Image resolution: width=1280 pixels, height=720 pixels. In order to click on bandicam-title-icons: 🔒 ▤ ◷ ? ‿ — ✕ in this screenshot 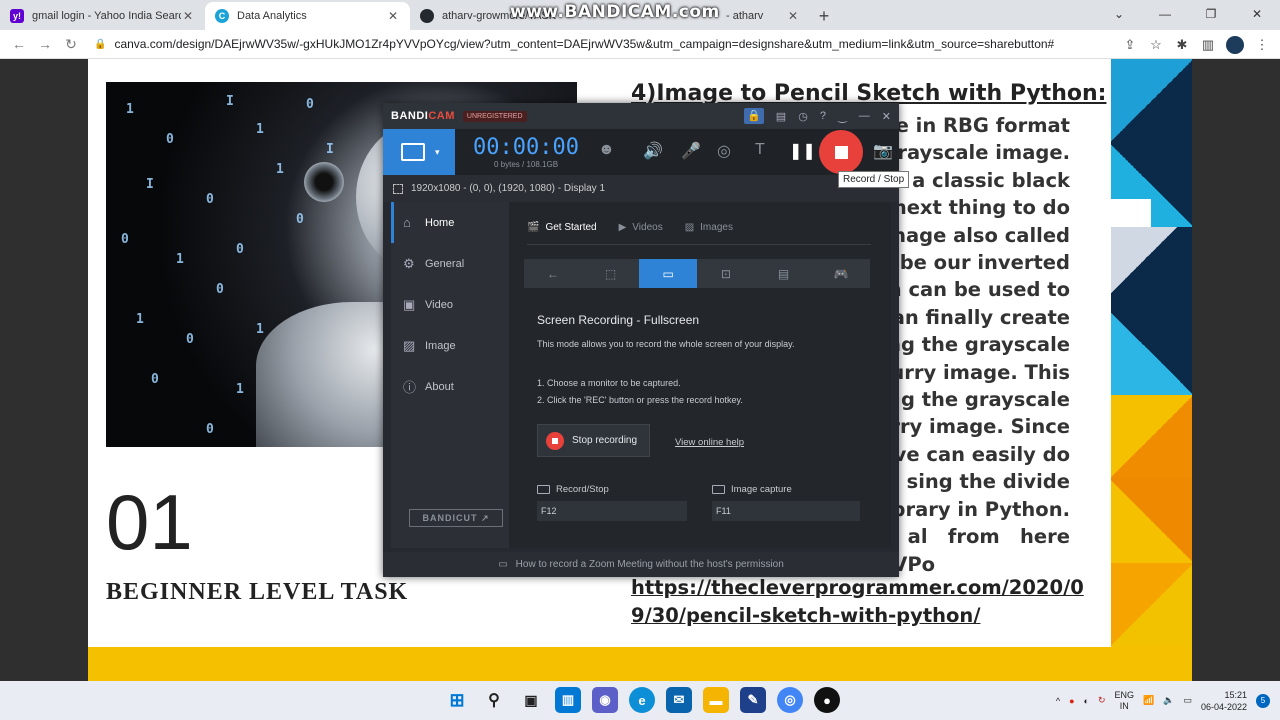, I will do `click(817, 116)`.